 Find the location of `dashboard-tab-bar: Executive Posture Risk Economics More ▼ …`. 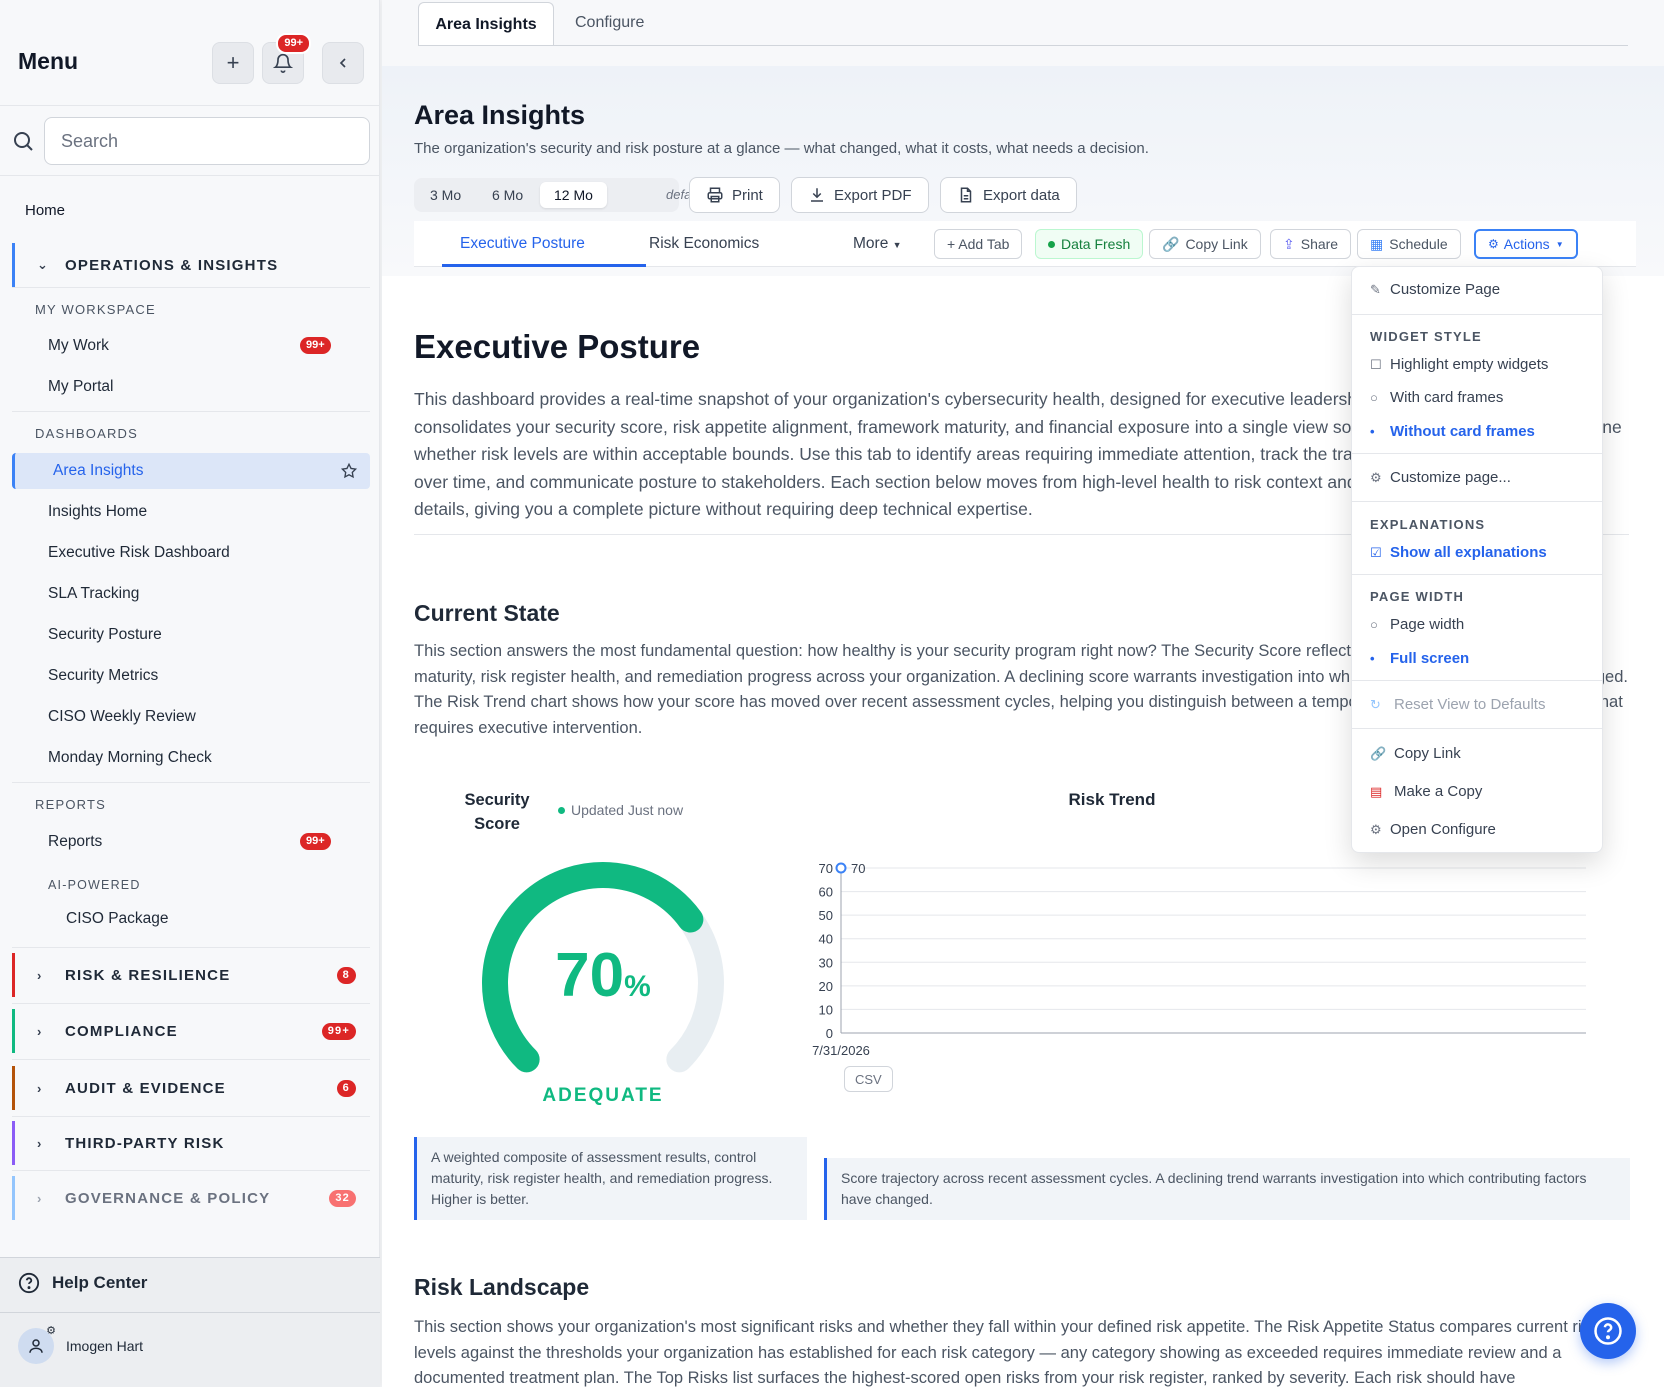

dashboard-tab-bar: Executive Posture Risk Economics More ▼ … is located at coordinates (1025, 244).